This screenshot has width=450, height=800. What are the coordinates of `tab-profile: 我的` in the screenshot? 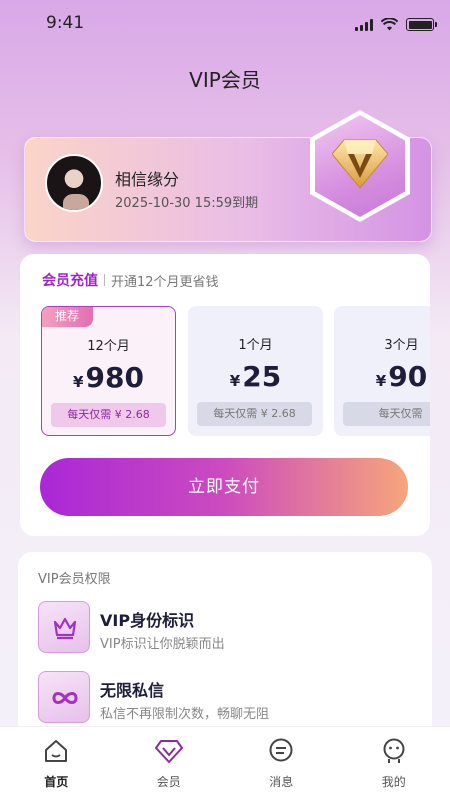 It's located at (394, 763).